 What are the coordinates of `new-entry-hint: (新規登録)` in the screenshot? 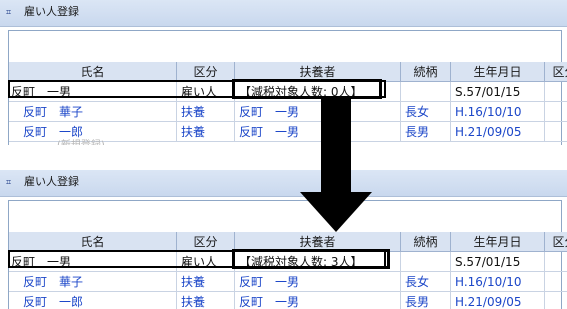 It's located at (81, 140).